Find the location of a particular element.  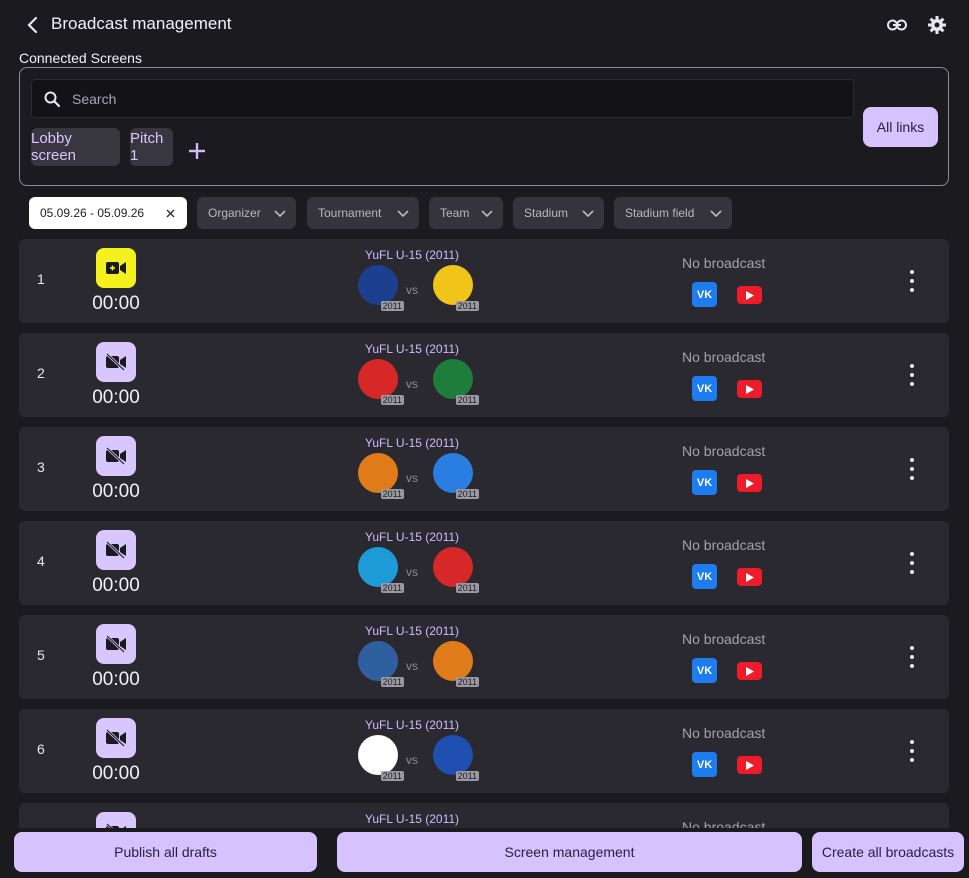

date-range-label: 05.09.26 - 05.09.26 is located at coordinates (92, 213).